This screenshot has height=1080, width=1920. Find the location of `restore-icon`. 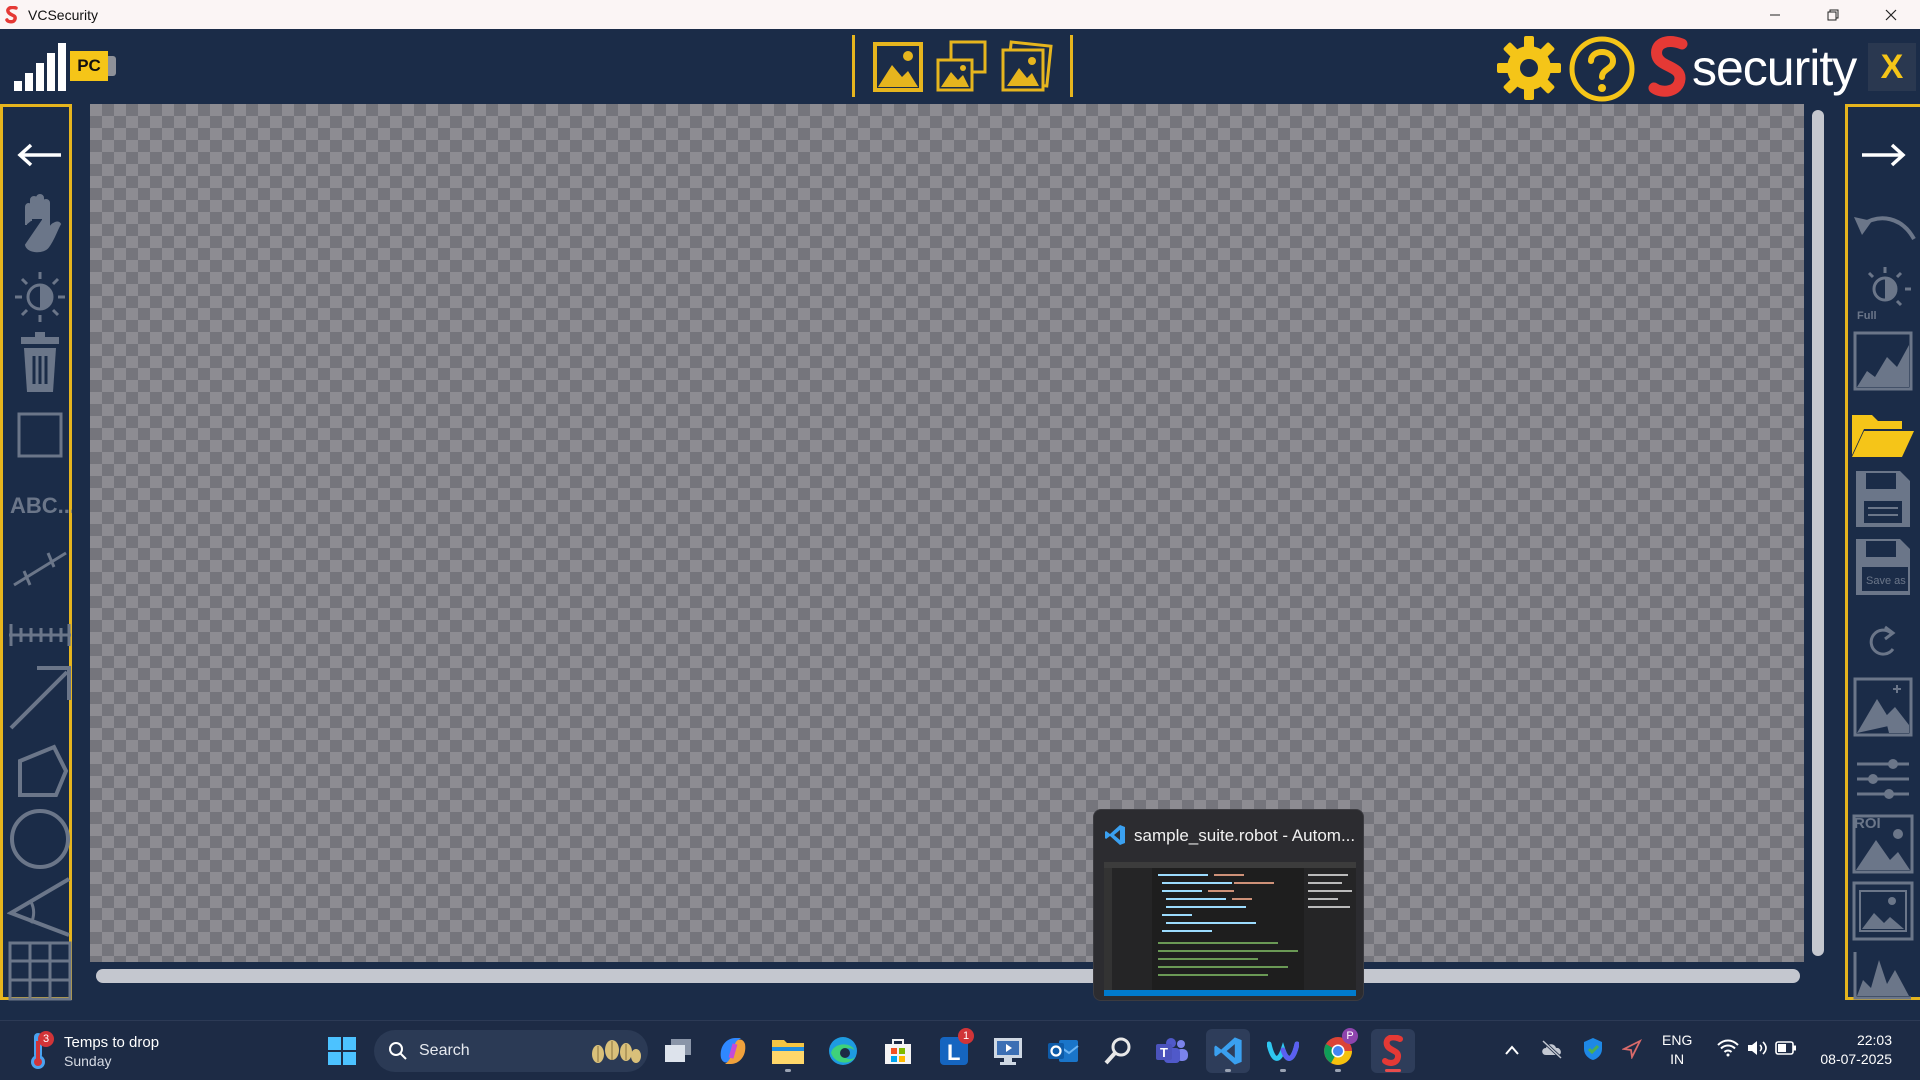

restore-icon is located at coordinates (1833, 14).